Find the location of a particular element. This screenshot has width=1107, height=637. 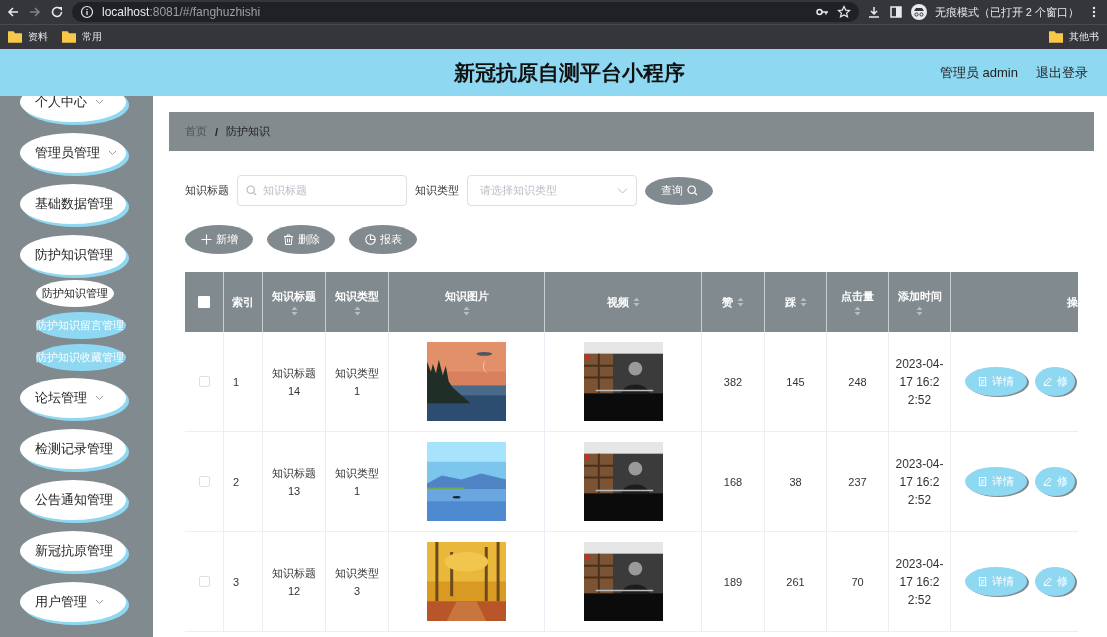

download-icon is located at coordinates (873, 12).